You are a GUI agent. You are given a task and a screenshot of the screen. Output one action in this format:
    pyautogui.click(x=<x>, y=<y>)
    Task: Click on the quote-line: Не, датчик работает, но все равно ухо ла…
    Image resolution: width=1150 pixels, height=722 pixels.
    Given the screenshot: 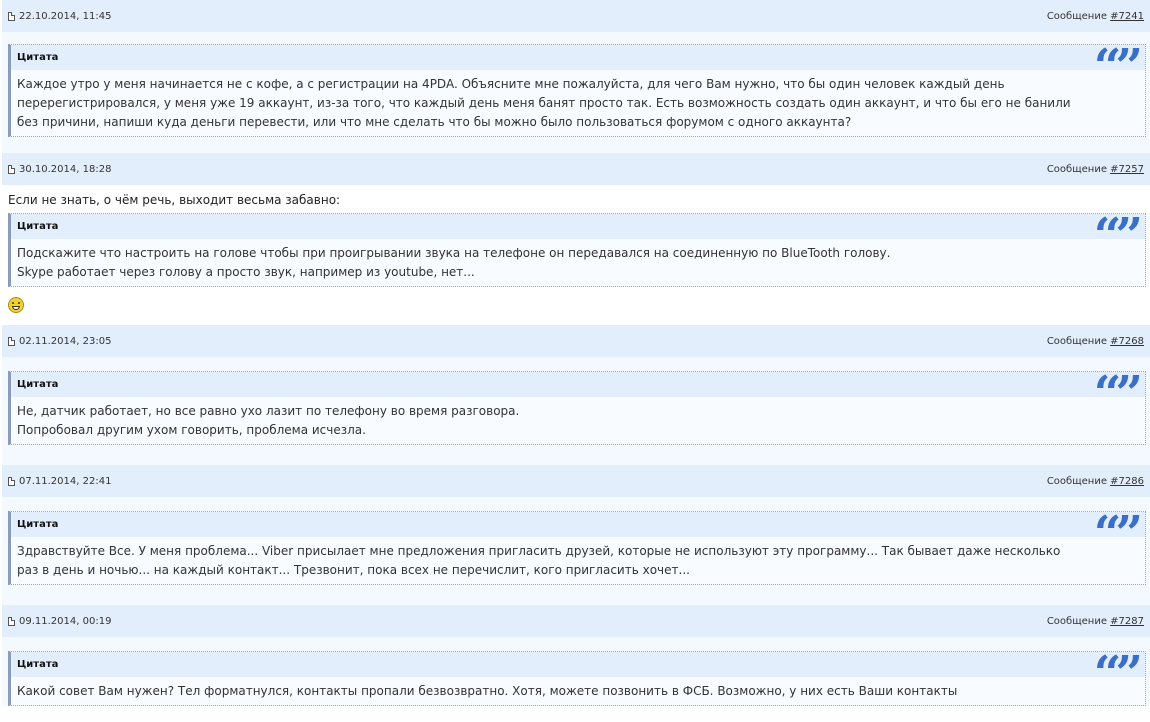 What is the action you would take?
    pyautogui.click(x=268, y=411)
    